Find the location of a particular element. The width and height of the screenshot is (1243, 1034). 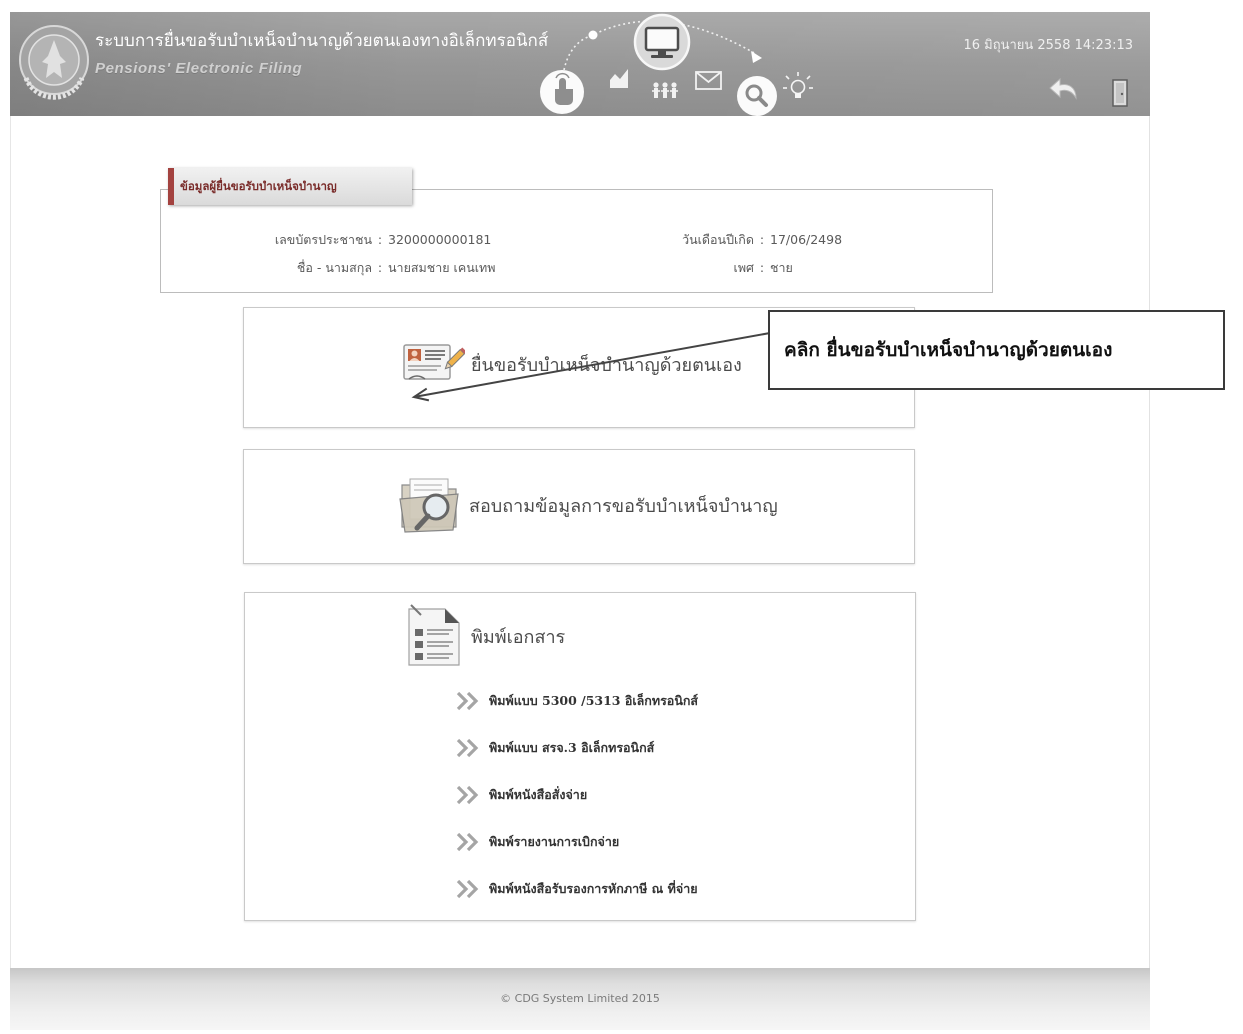

touch-icon is located at coordinates (562, 92).